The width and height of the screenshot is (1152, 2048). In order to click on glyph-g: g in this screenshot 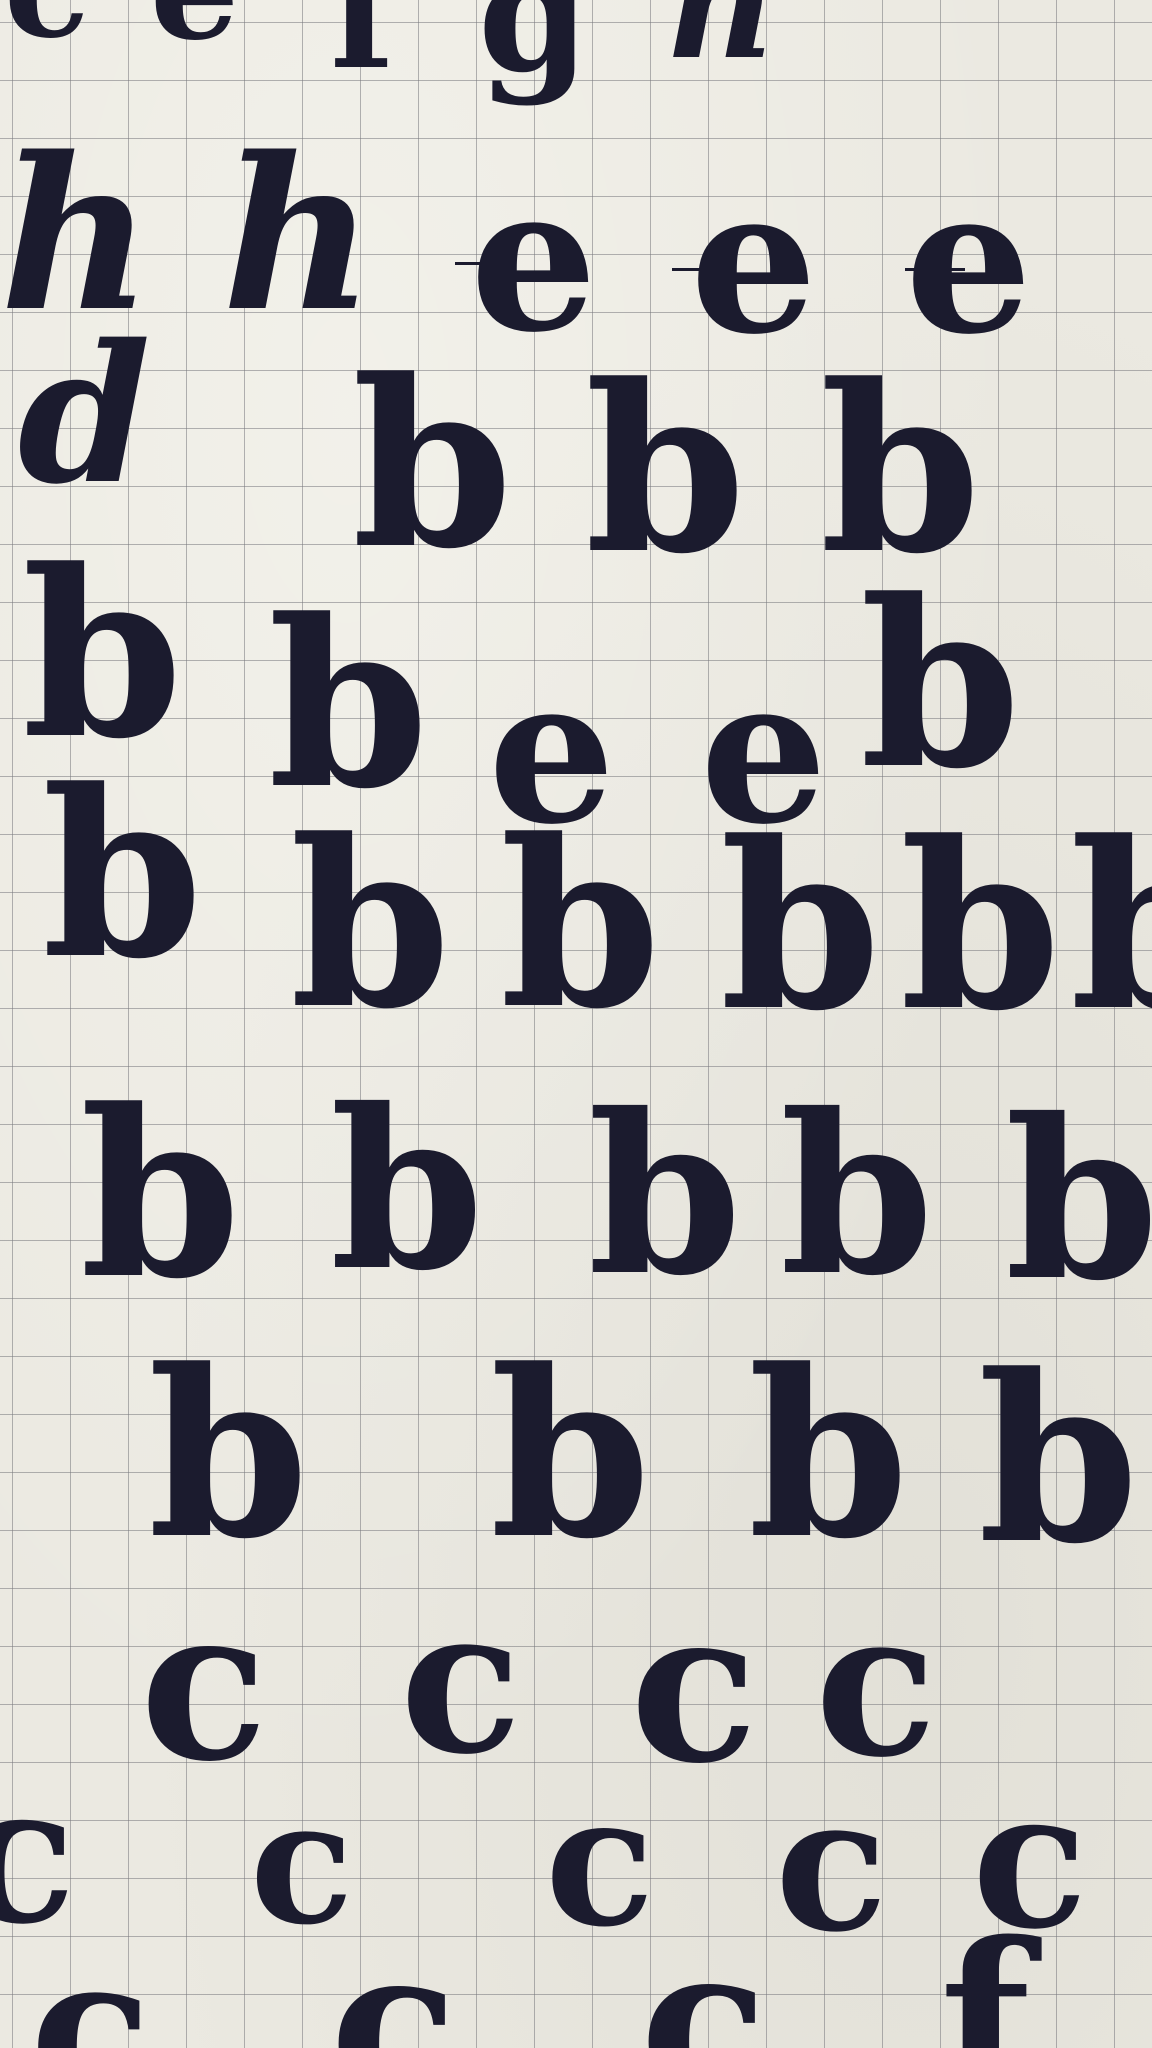, I will do `click(534, 54)`.